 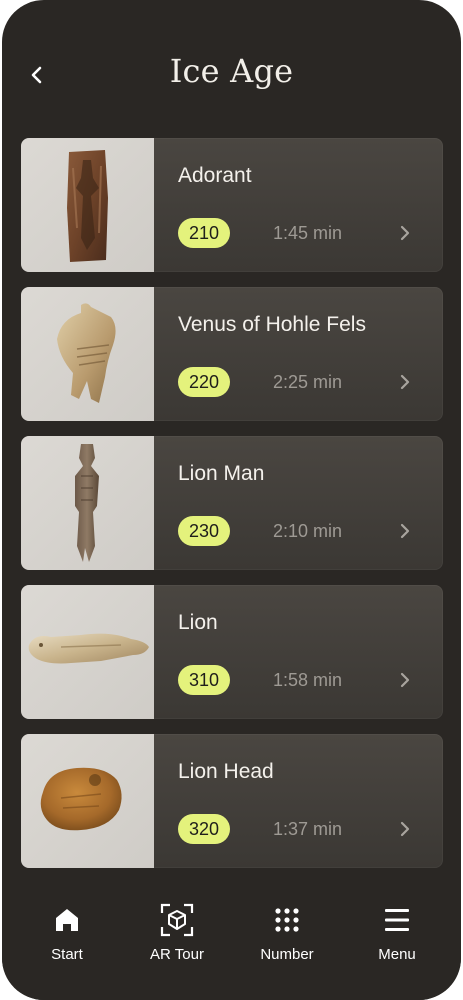 What do you see at coordinates (204, 233) in the screenshot?
I see `number-badge: 210` at bounding box center [204, 233].